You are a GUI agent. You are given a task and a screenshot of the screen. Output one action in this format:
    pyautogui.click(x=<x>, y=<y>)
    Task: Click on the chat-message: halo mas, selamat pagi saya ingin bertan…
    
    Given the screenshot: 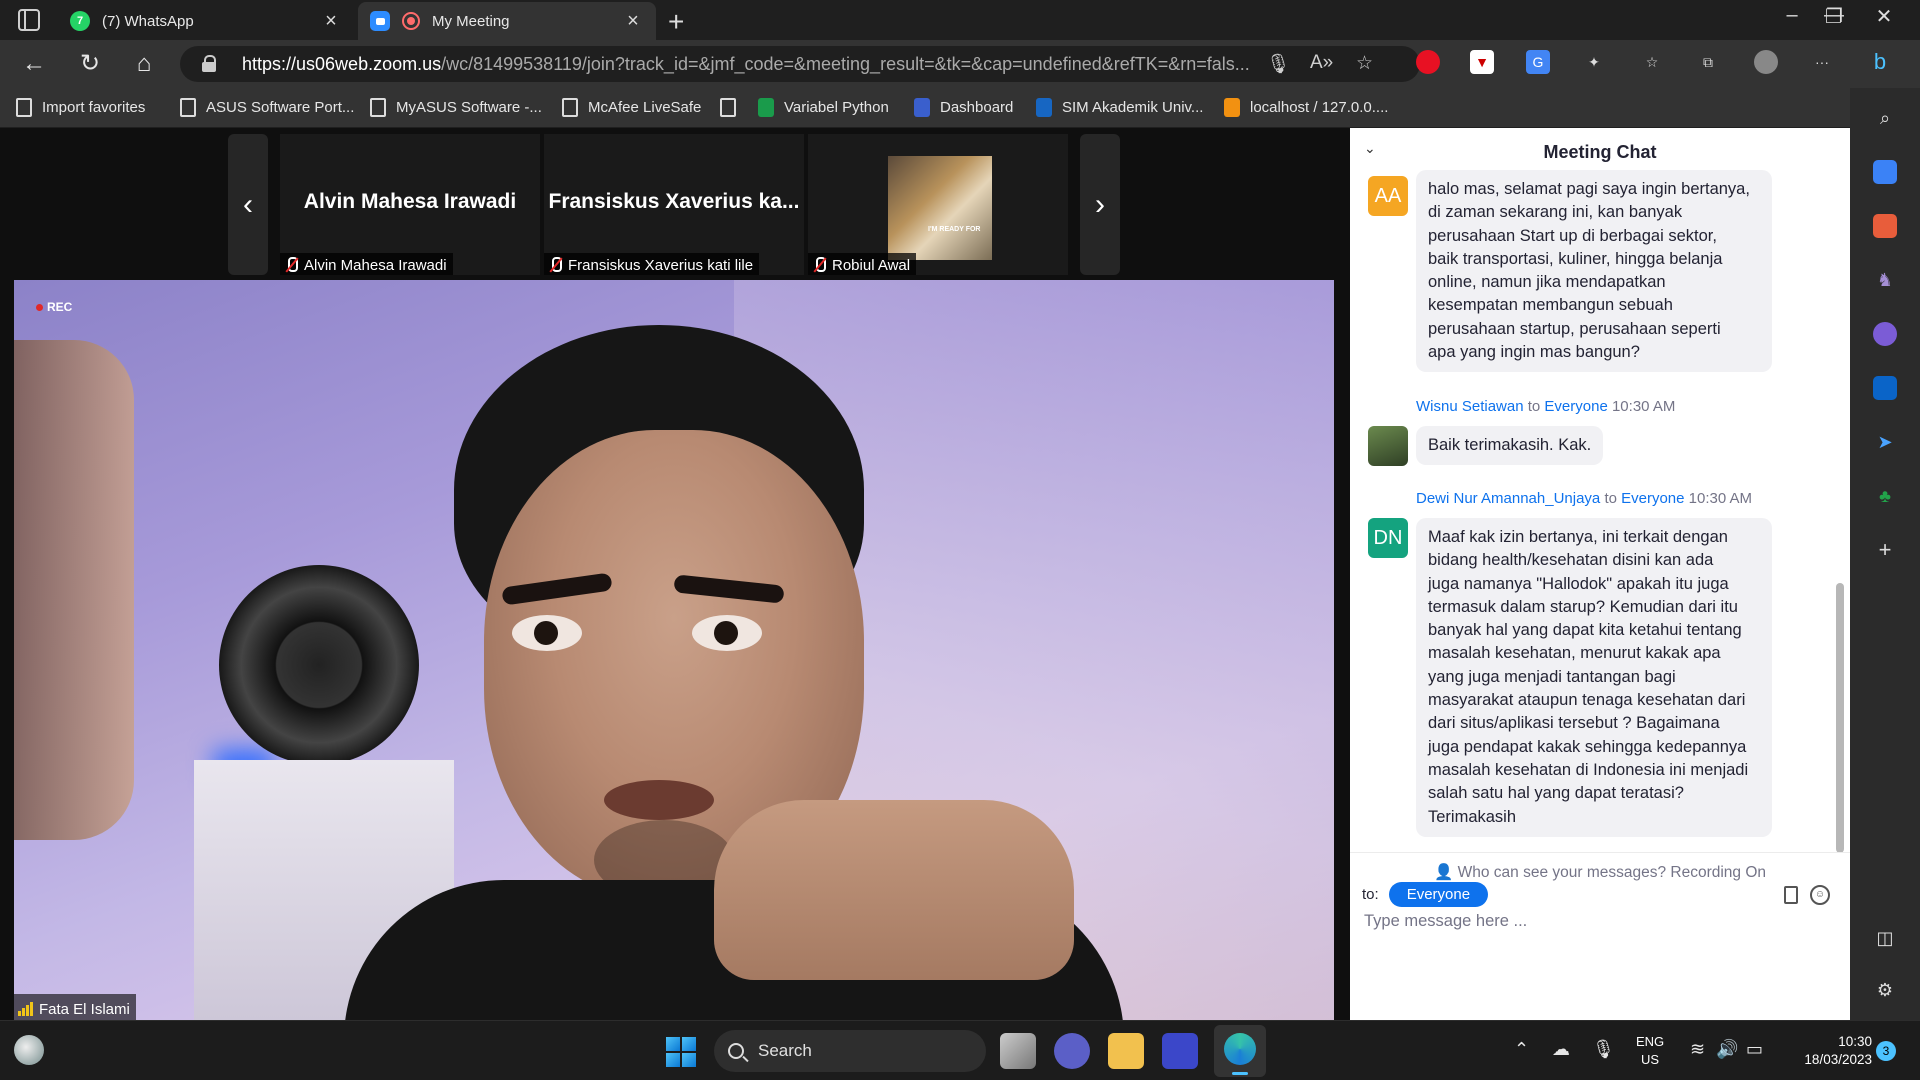 What is the action you would take?
    pyautogui.click(x=1594, y=271)
    